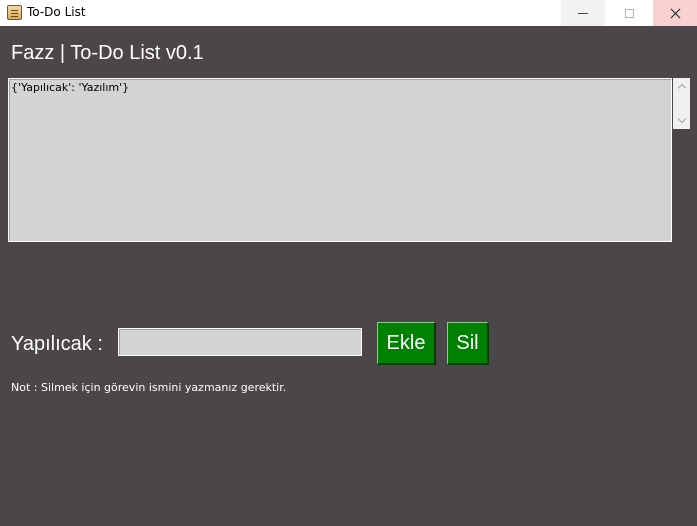  I want to click on delete-button: Sil, so click(468, 343).